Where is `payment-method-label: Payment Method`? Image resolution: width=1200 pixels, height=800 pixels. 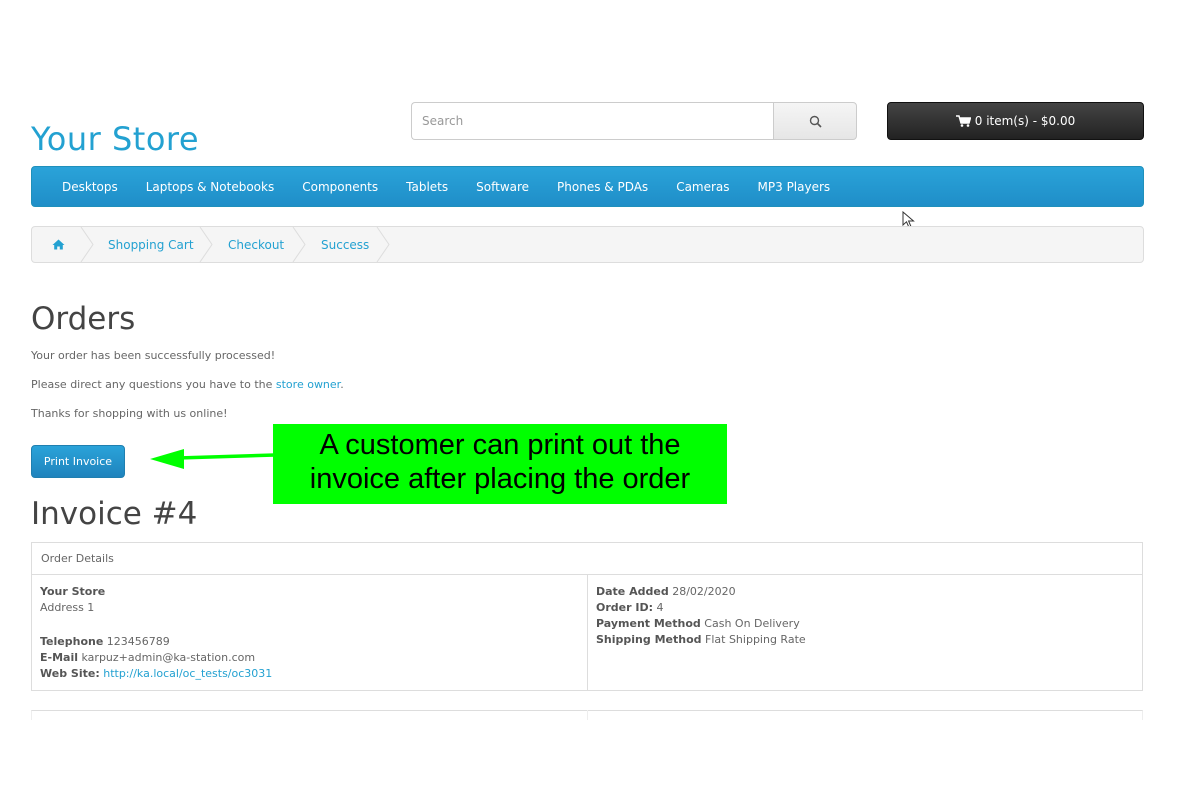 payment-method-label: Payment Method is located at coordinates (648, 623).